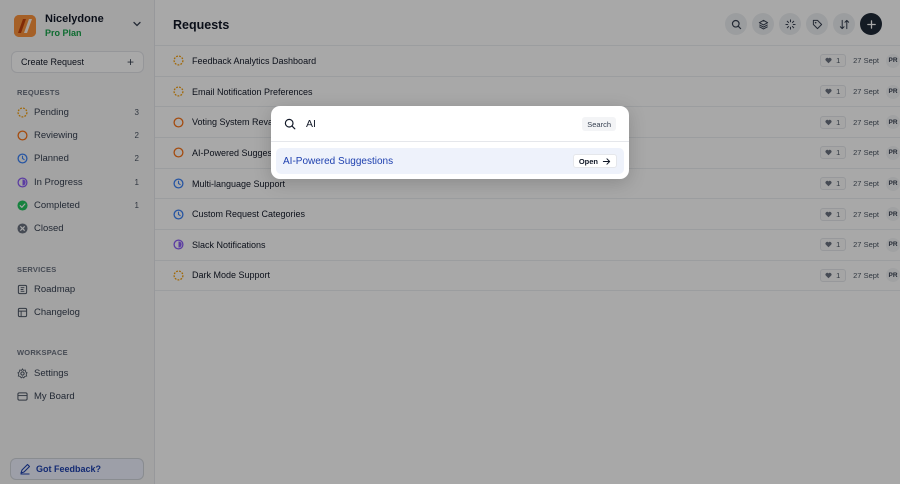 This screenshot has width=900, height=484. I want to click on search-icon, so click(290, 123).